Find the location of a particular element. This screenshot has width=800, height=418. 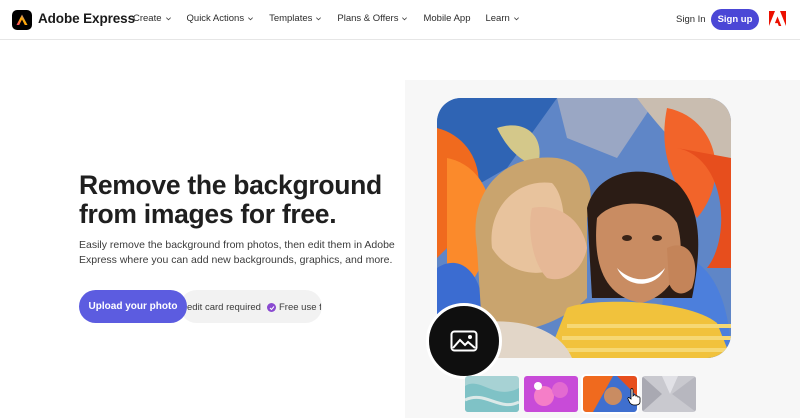

headline-line-2: from images for free. is located at coordinates (208, 214).